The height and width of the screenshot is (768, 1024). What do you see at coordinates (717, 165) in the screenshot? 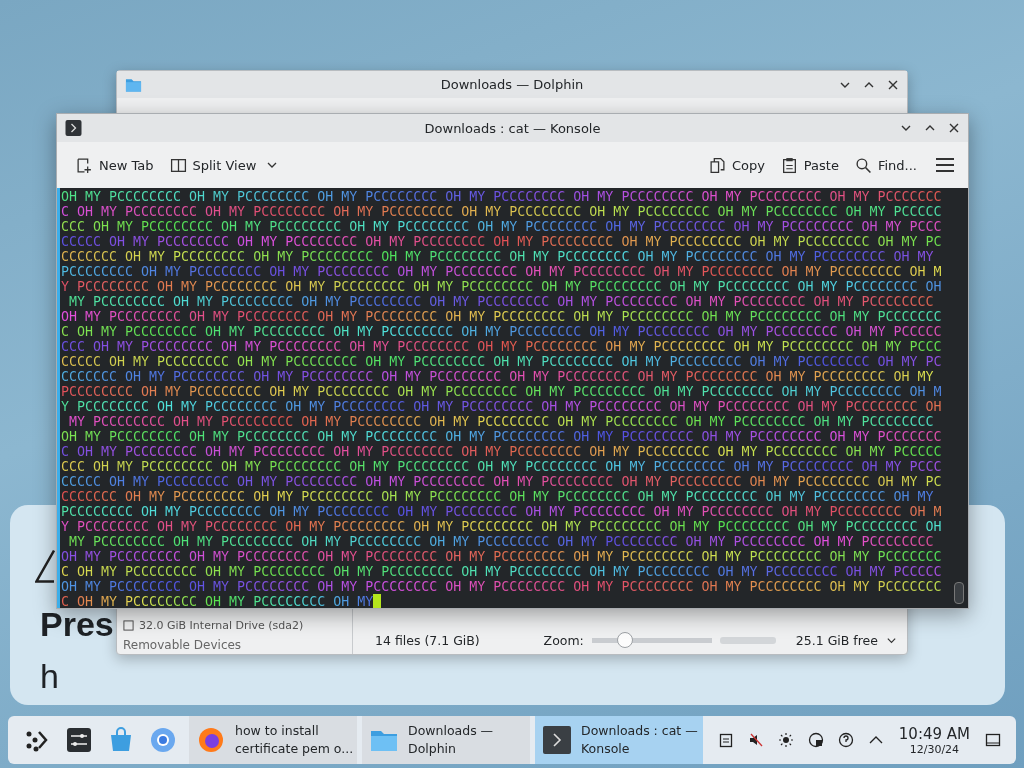
I see `copy-icon` at bounding box center [717, 165].